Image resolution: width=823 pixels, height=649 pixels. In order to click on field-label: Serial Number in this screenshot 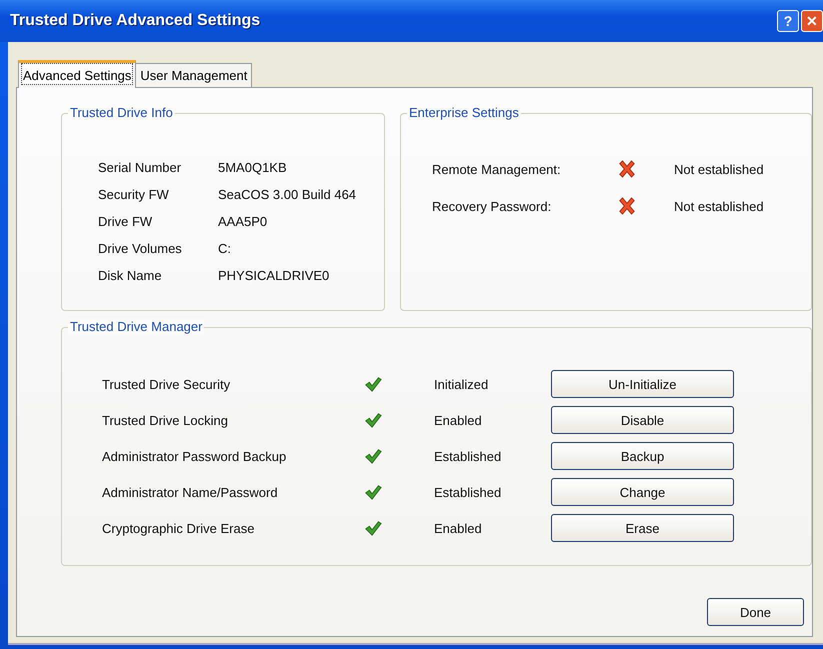, I will do `click(140, 167)`.